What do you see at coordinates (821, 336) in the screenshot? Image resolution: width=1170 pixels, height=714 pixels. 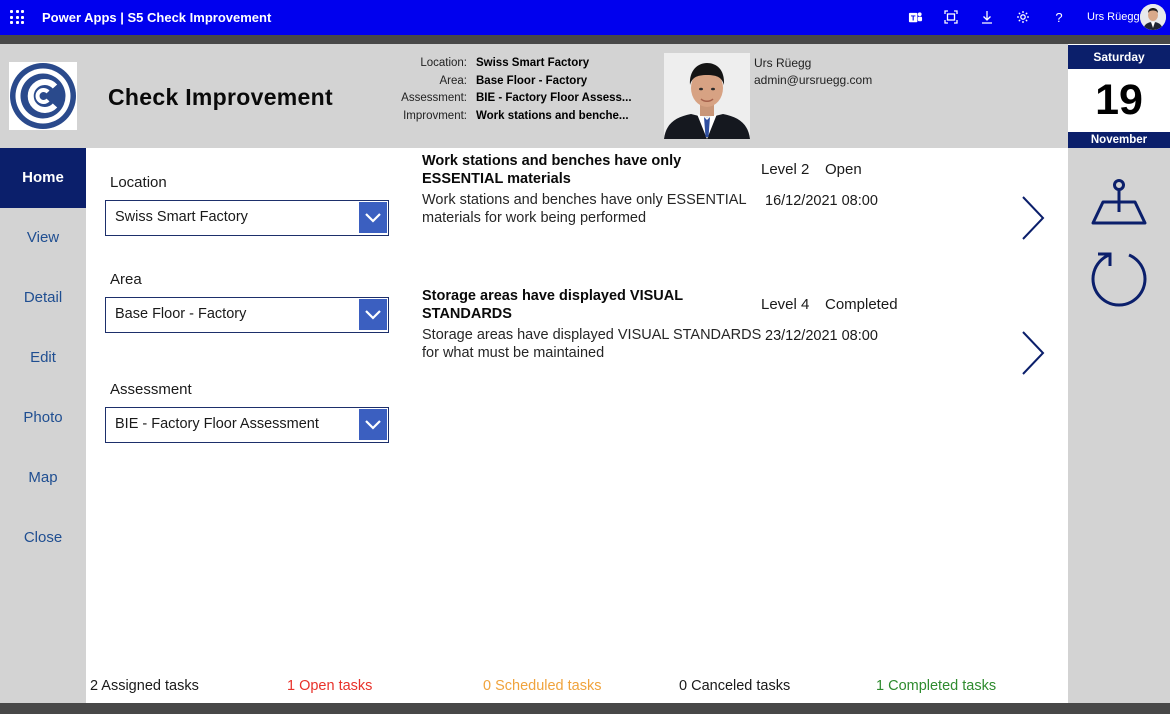 I see `item-due-date: 23/12/2021 08:00` at bounding box center [821, 336].